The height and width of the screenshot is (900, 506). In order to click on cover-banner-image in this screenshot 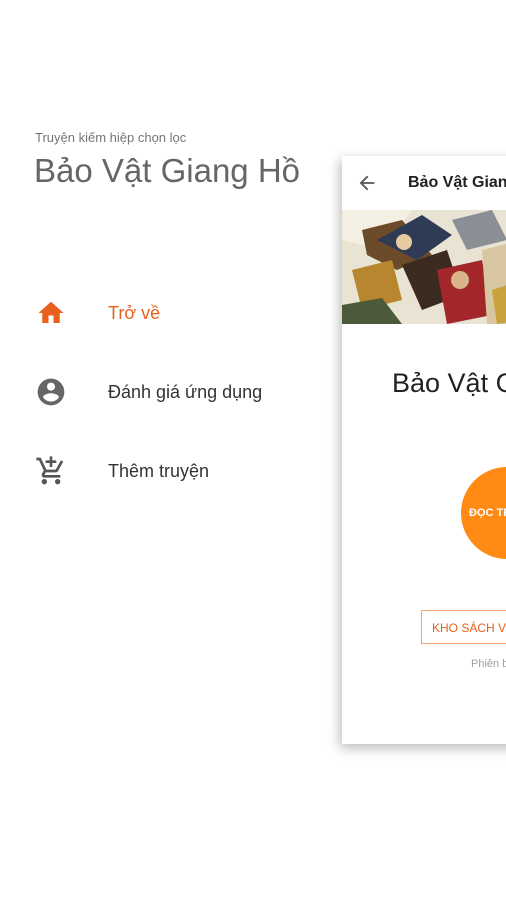, I will do `click(424, 267)`.